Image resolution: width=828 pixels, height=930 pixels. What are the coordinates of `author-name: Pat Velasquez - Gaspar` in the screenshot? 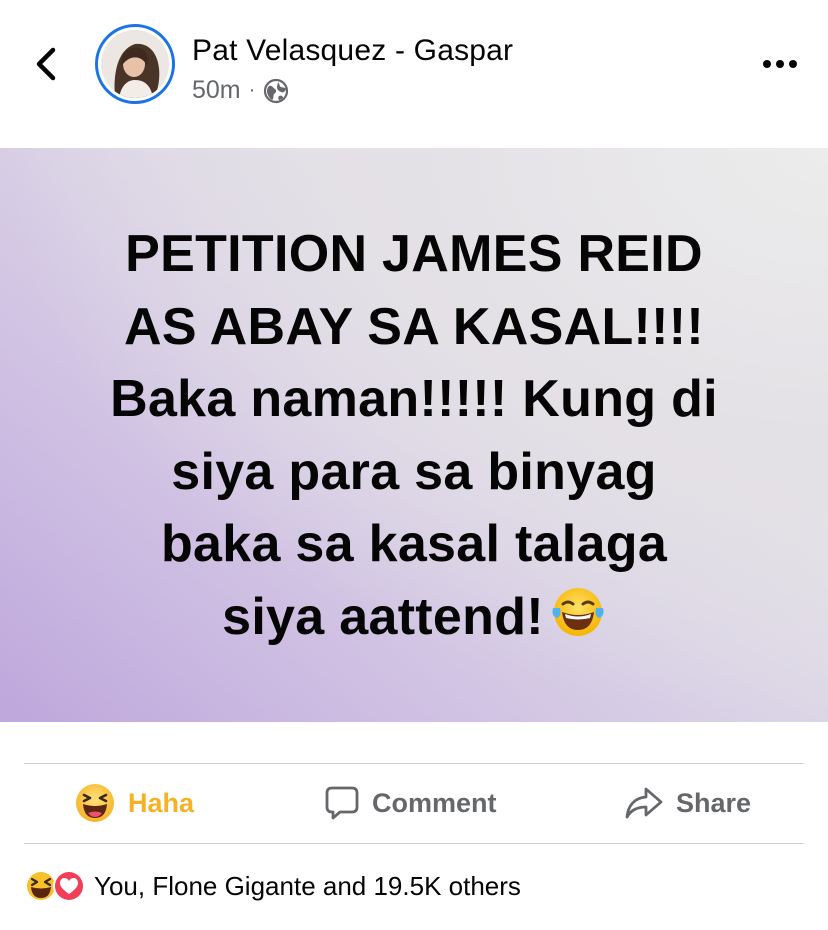 It's located at (352, 51).